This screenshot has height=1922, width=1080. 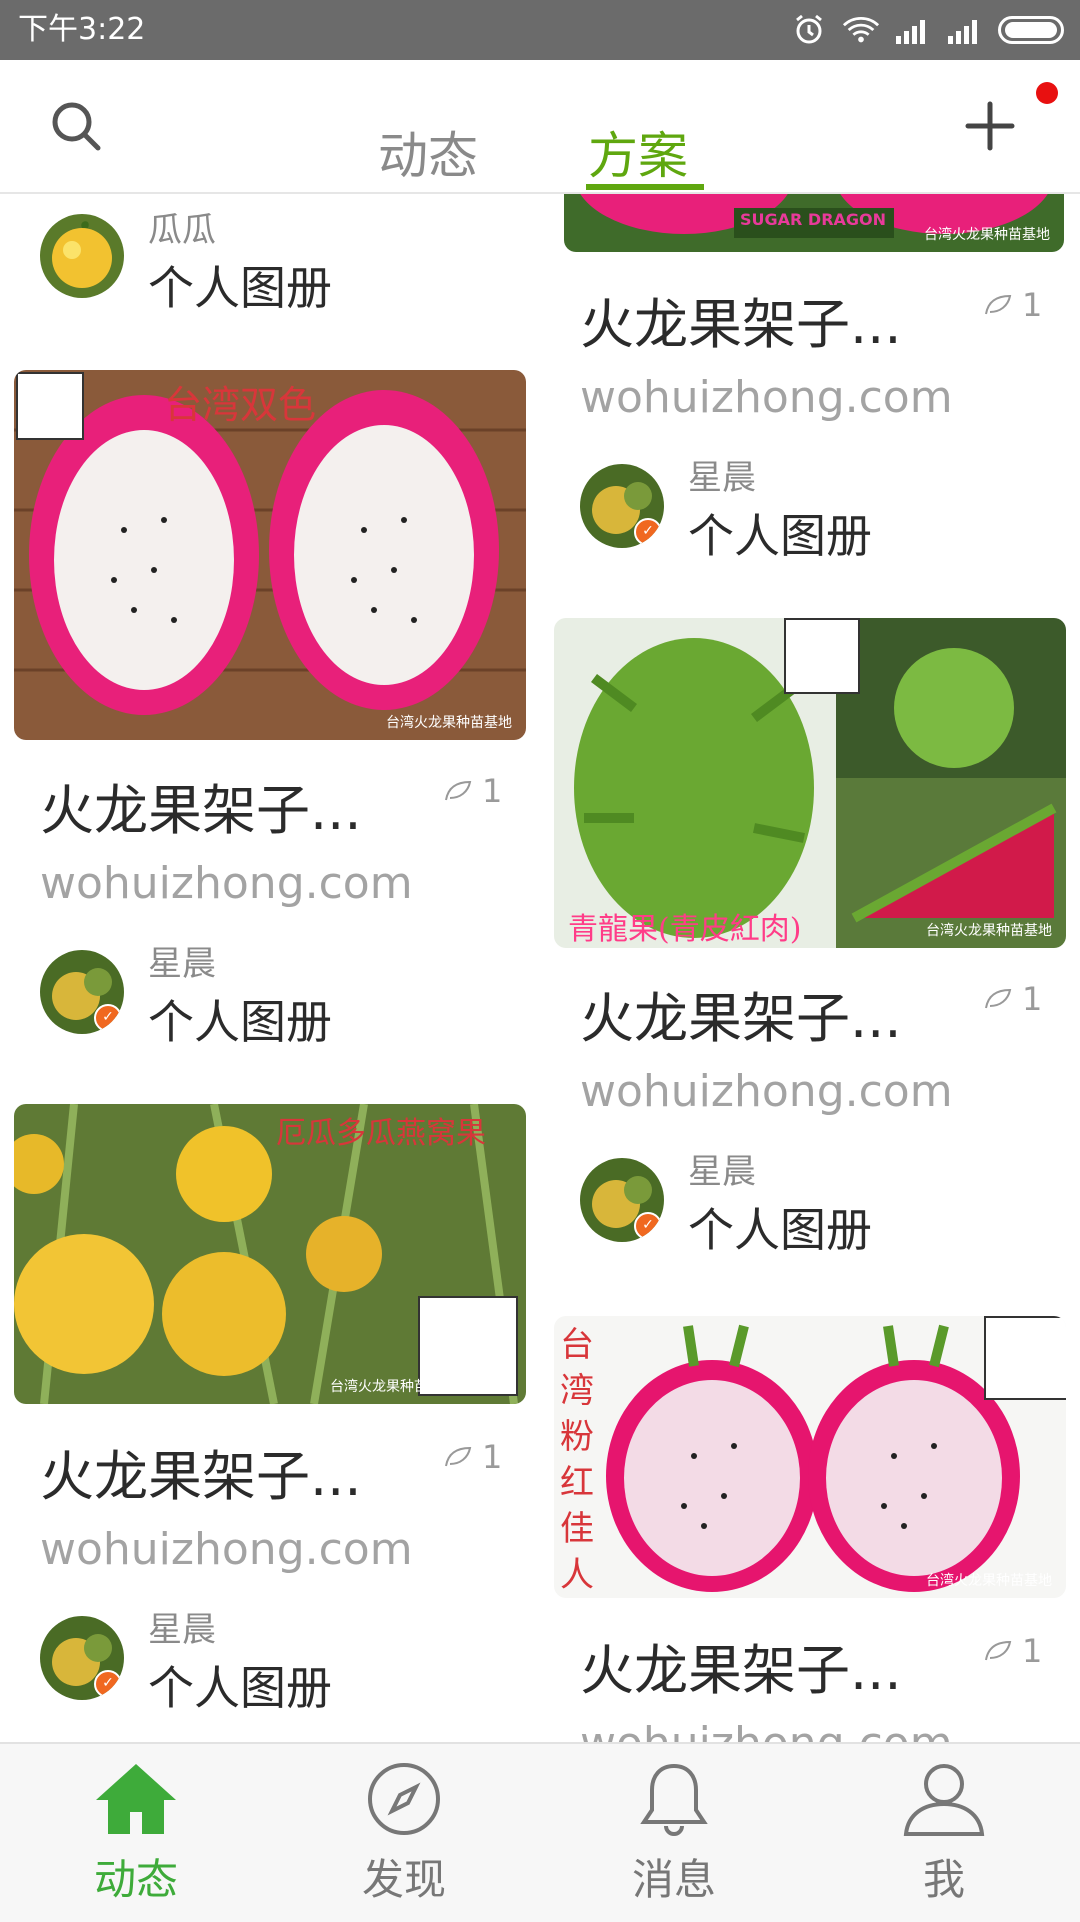 What do you see at coordinates (638, 154) in the screenshot?
I see `tab-fangan: 方案` at bounding box center [638, 154].